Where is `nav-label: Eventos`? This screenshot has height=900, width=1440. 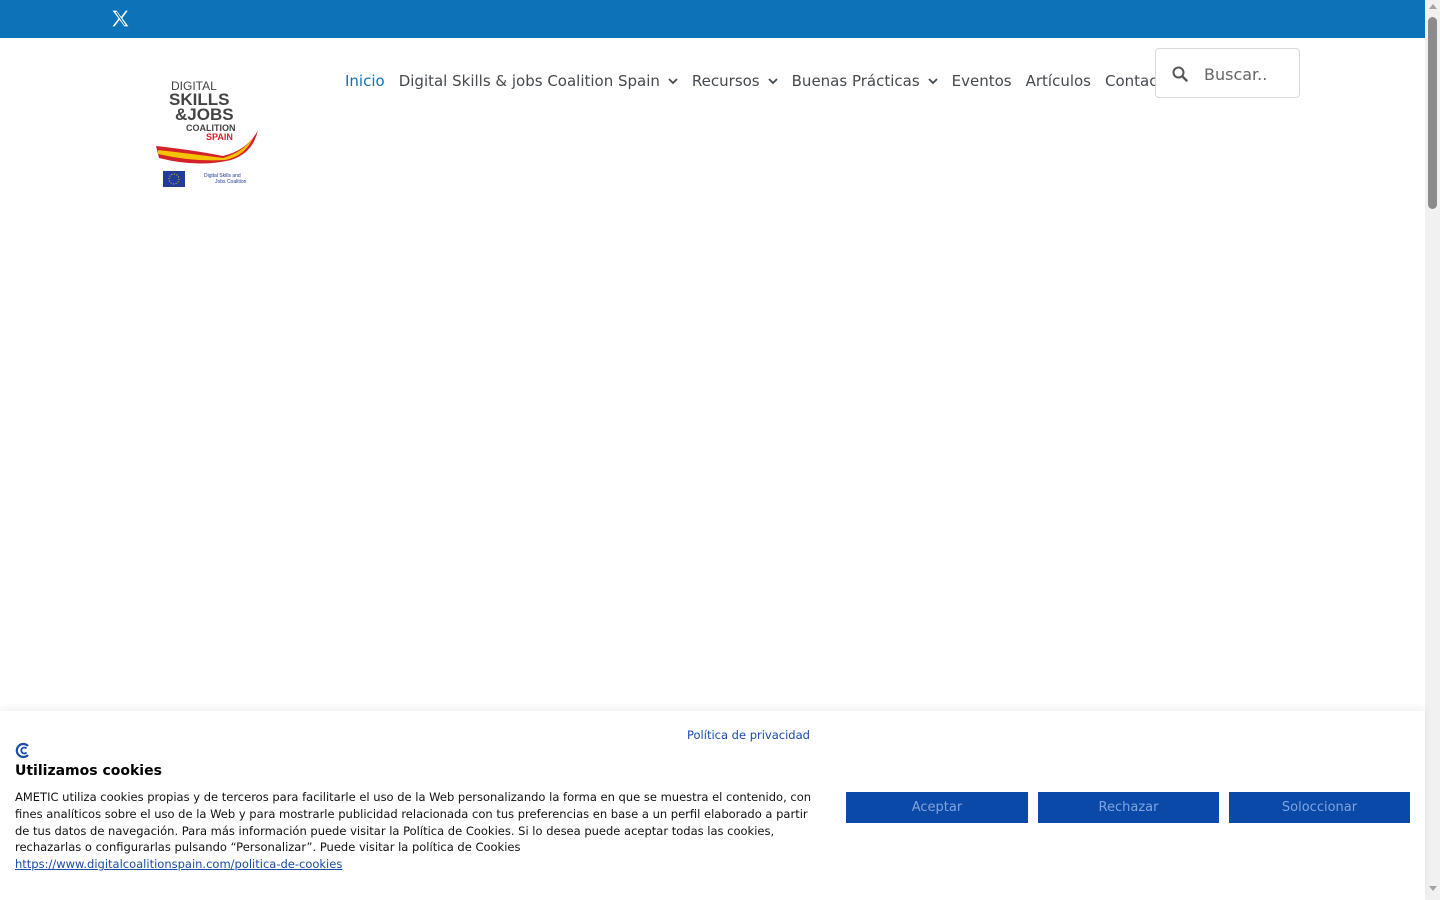
nav-label: Eventos is located at coordinates (981, 81).